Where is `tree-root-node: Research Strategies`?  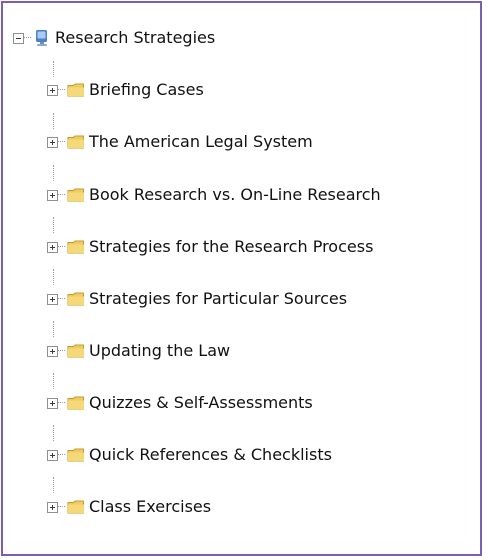 tree-root-node: Research Strategies is located at coordinates (114, 38).